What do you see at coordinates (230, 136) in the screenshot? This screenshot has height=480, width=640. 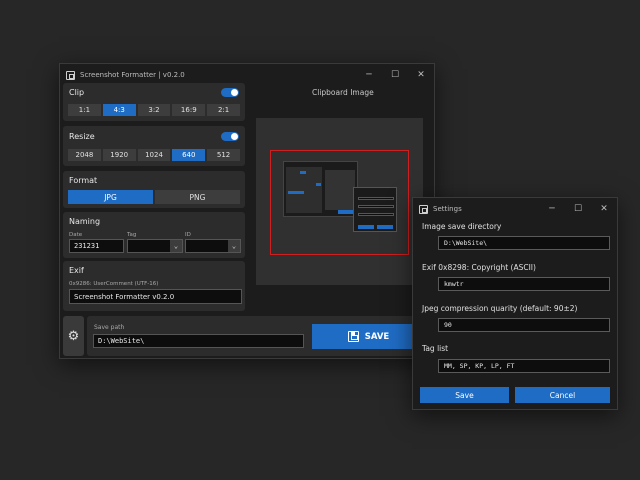 I see `resize-toggle` at bounding box center [230, 136].